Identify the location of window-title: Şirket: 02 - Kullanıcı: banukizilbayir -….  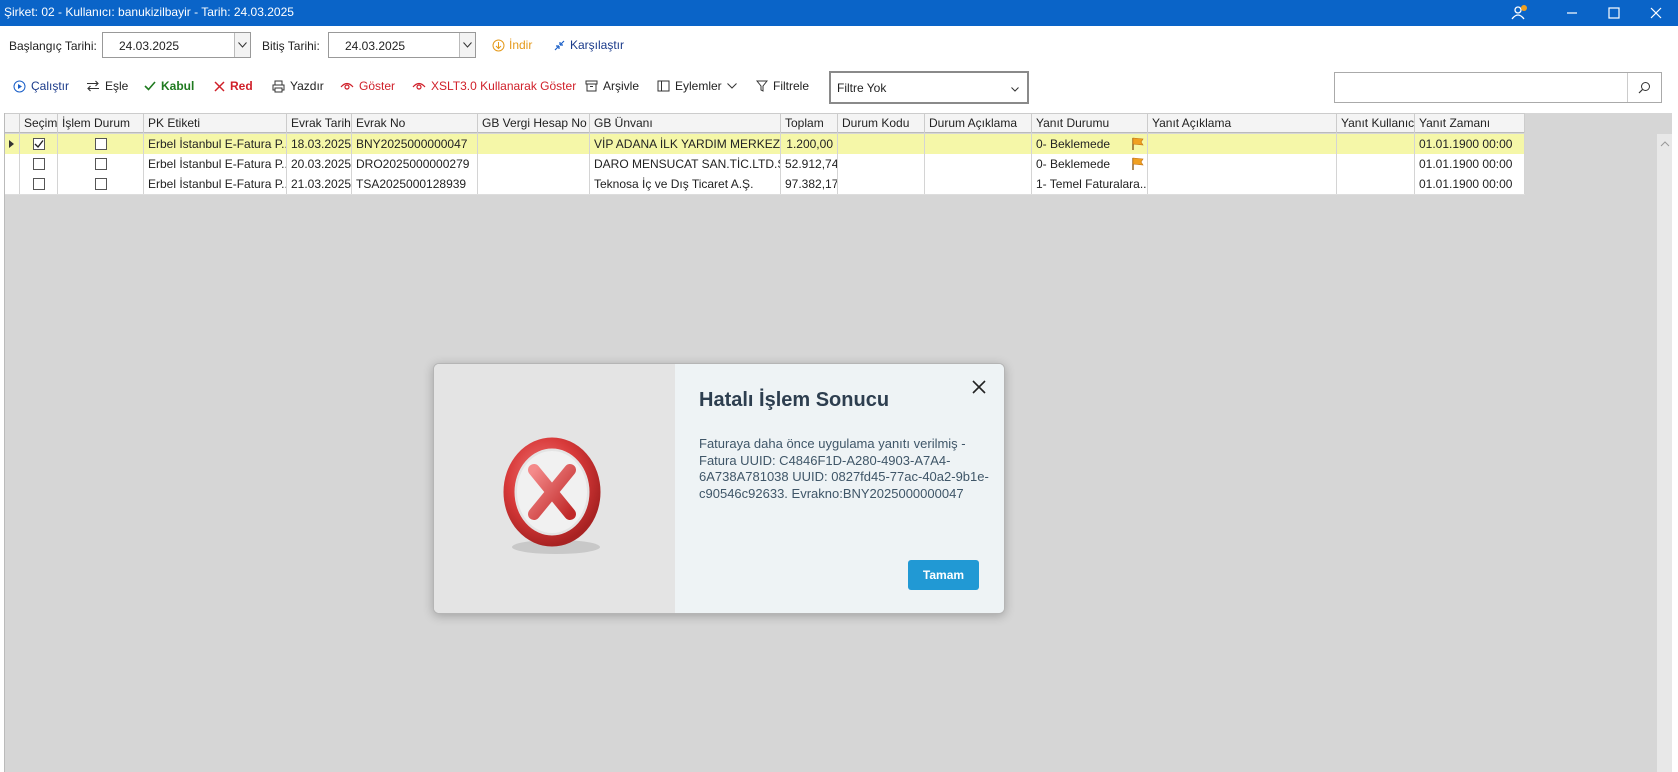
(149, 12).